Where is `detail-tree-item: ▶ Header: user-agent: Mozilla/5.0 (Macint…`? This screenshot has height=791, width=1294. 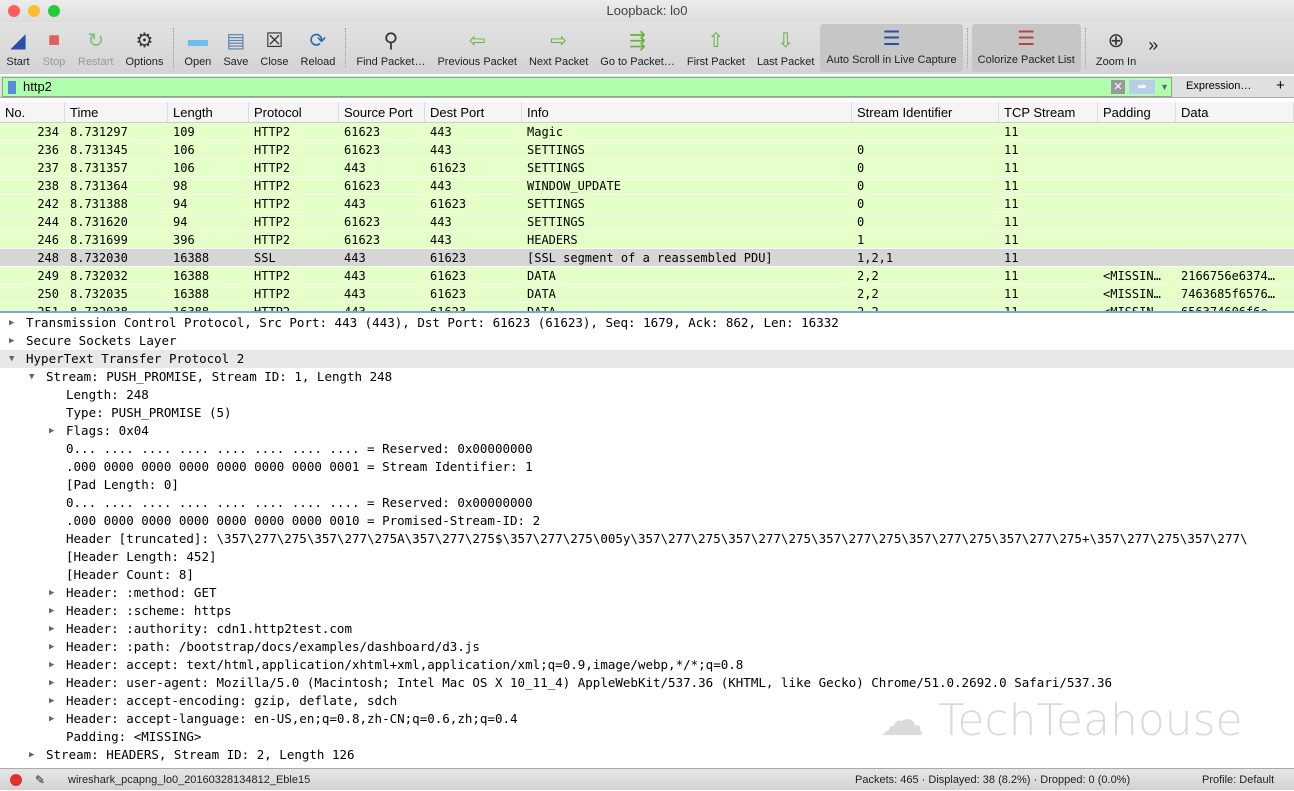 detail-tree-item: ▶ Header: user-agent: Mozilla/5.0 (Macint… is located at coordinates (647, 683).